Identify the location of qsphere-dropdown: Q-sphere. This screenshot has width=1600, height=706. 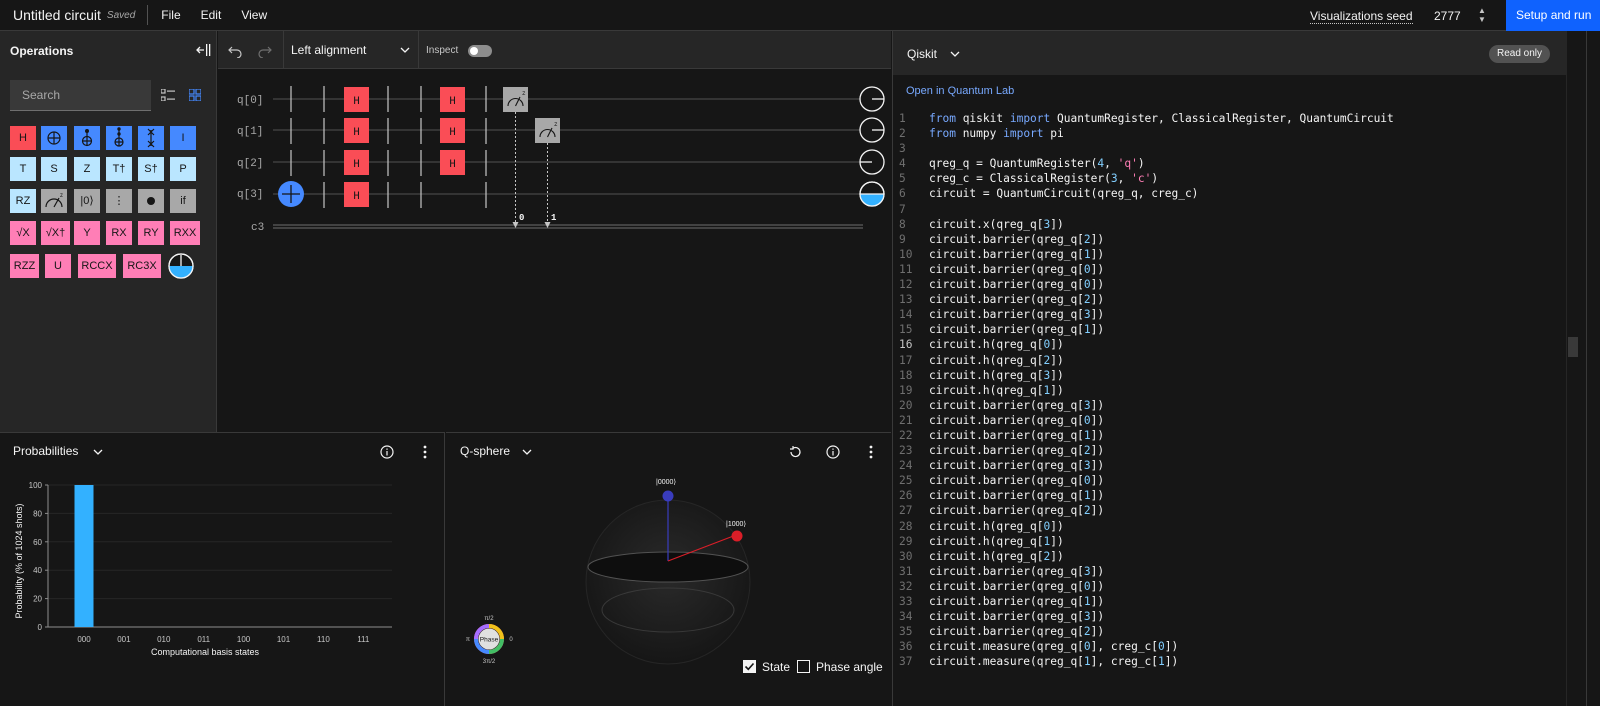
(485, 451).